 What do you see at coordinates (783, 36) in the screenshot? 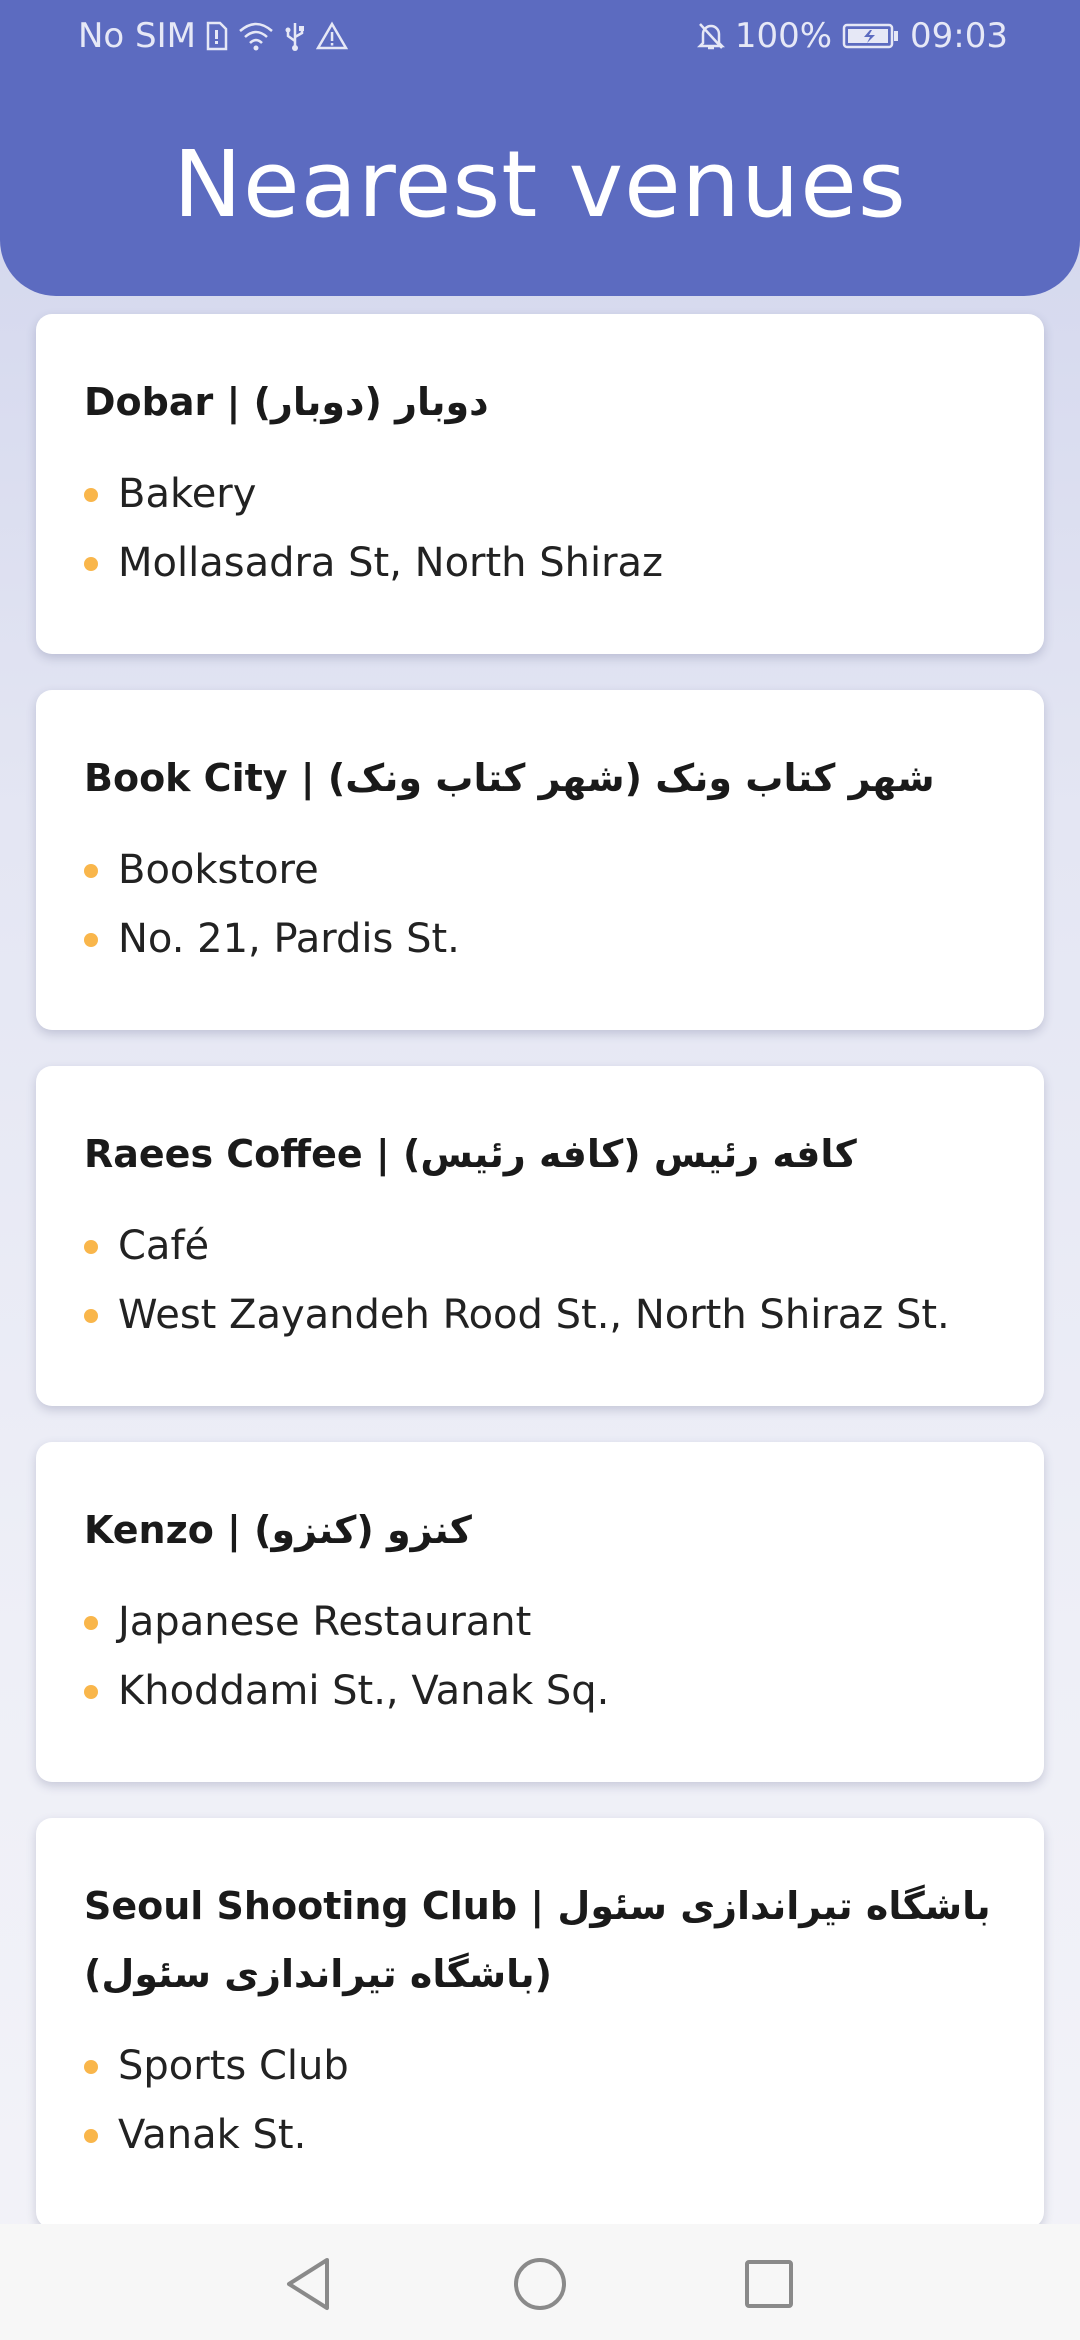
I see `battery-percentage: 100%` at bounding box center [783, 36].